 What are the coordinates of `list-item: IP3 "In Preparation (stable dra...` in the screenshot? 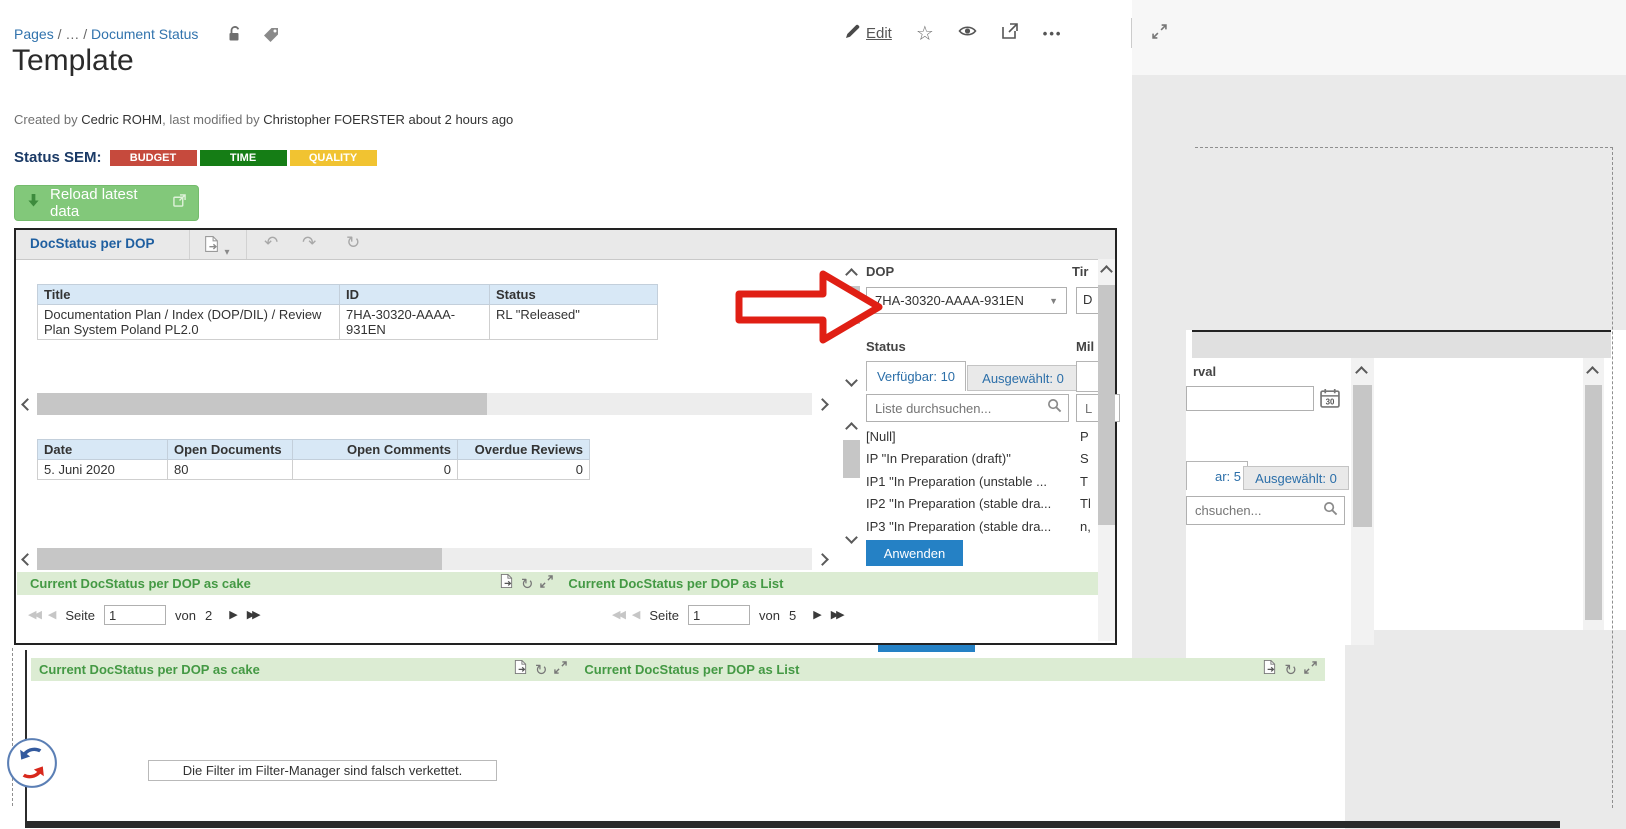 It's located at (971, 527).